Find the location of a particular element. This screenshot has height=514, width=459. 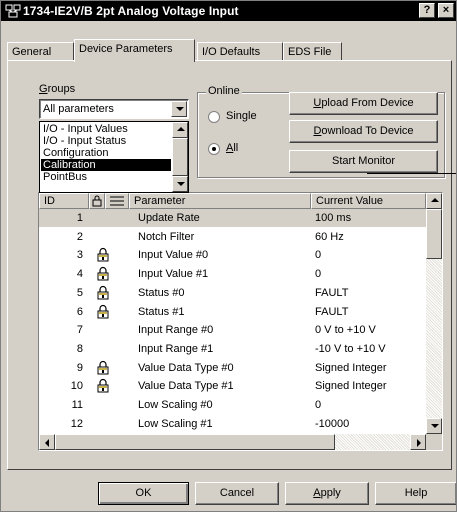

row-parameter: Status #1 is located at coordinates (161, 311).